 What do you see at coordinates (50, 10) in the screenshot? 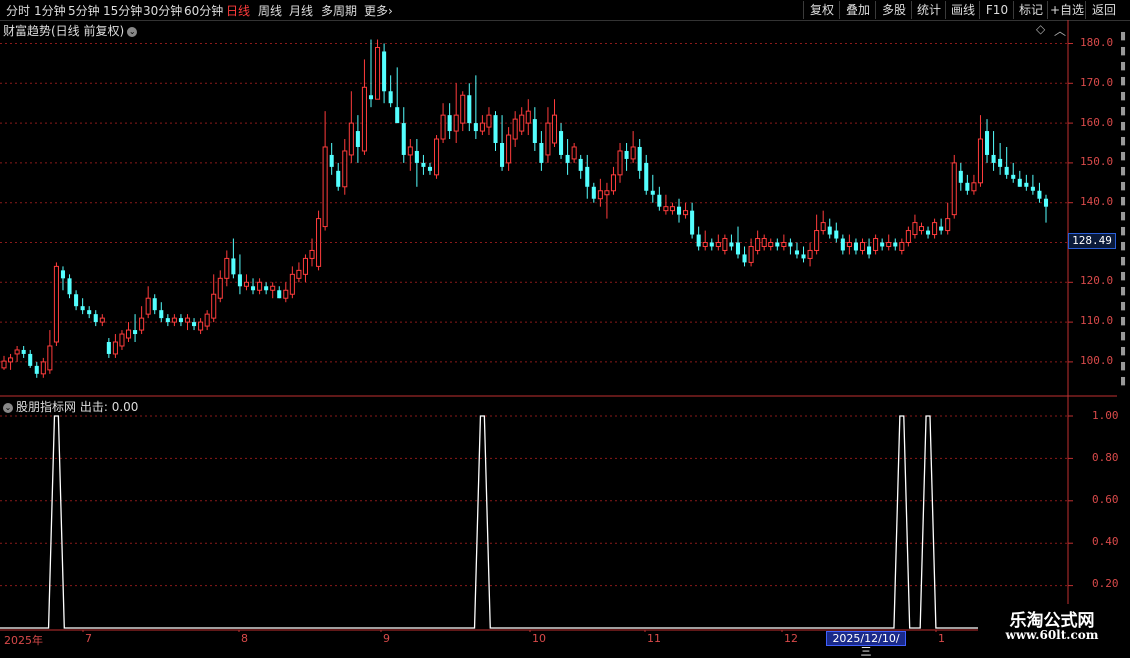
I see `period-1min: 1分钟` at bounding box center [50, 10].